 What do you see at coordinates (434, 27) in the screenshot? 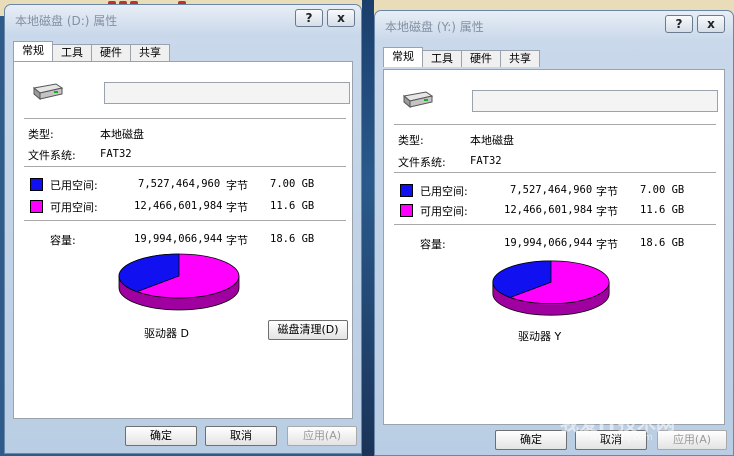
I see `window-title: 本地磁盘 (Y:) 属性` at bounding box center [434, 27].